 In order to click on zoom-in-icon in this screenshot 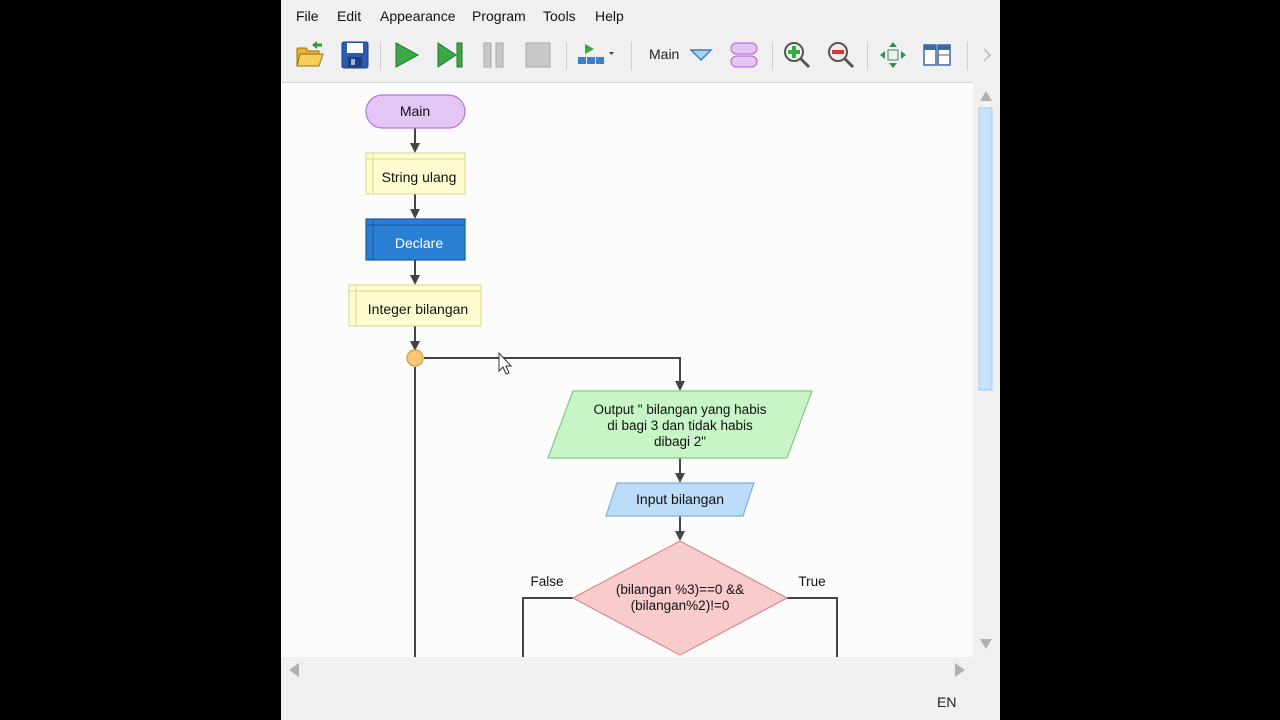, I will do `click(797, 55)`.